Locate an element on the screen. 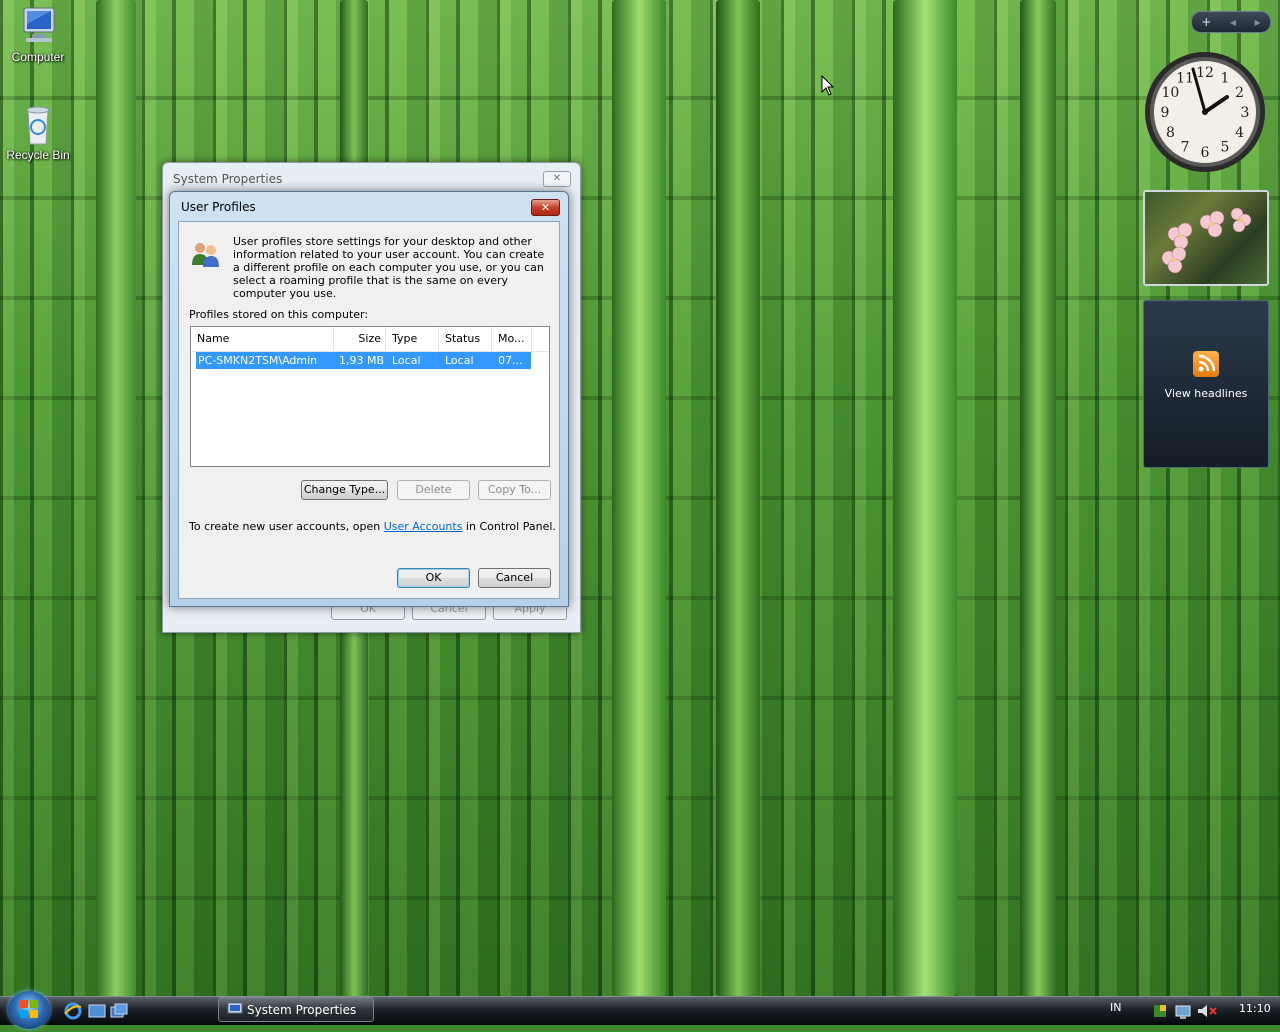 This screenshot has width=1280, height=1032. cell-status: Local is located at coordinates (459, 360).